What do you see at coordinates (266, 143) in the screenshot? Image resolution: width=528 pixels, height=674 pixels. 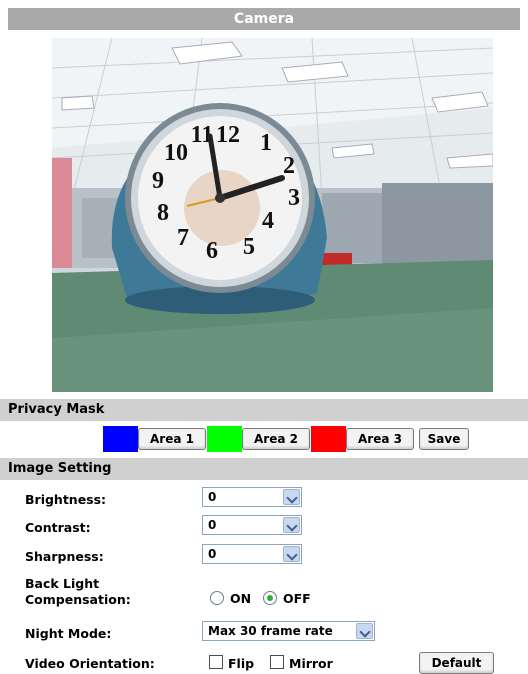 I see `clock-number: 1` at bounding box center [266, 143].